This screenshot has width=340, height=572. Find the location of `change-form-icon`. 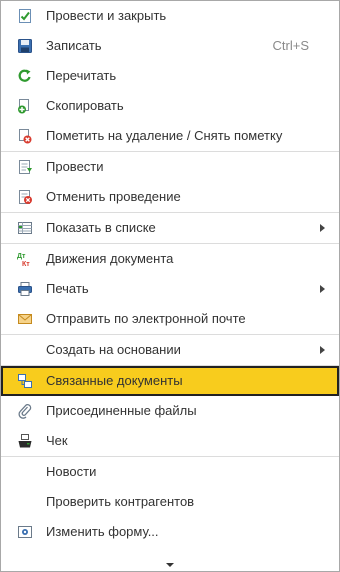

change-form-icon is located at coordinates (25, 532).